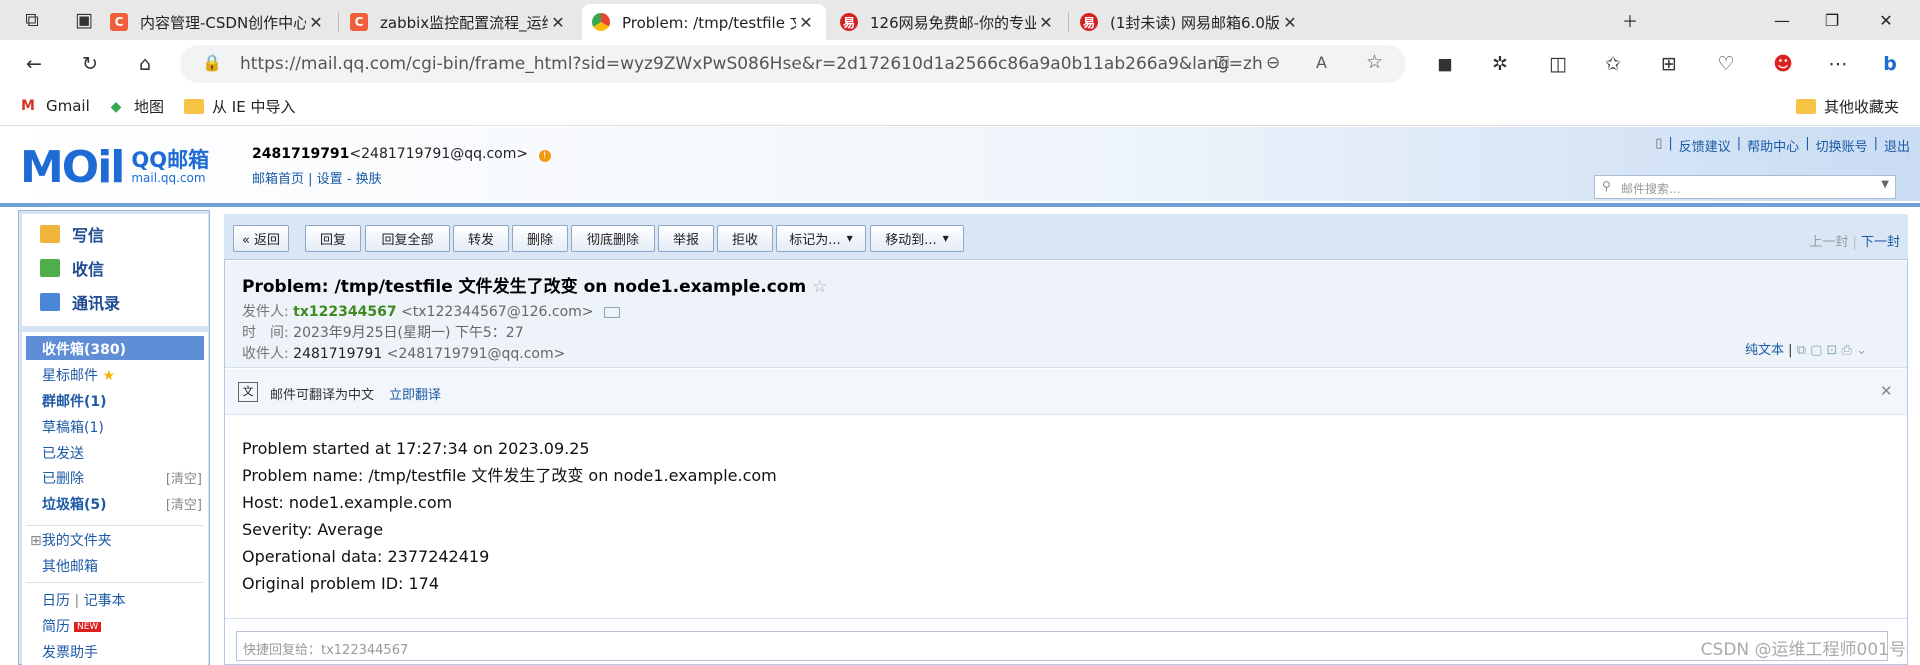 The image size is (1920, 665). Describe the element at coordinates (1885, 184) in the screenshot. I see `chevron-down-icon: ▼` at that location.